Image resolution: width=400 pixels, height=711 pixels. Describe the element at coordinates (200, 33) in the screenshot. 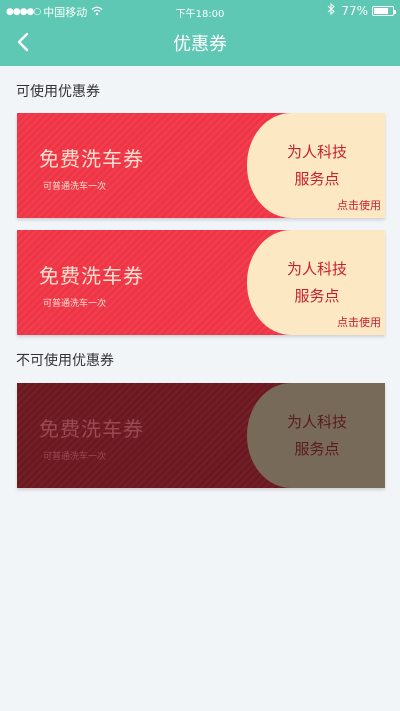

I see `app-header: ●●●●○ 中国移动 下午18:00 77% 优惠券` at that location.